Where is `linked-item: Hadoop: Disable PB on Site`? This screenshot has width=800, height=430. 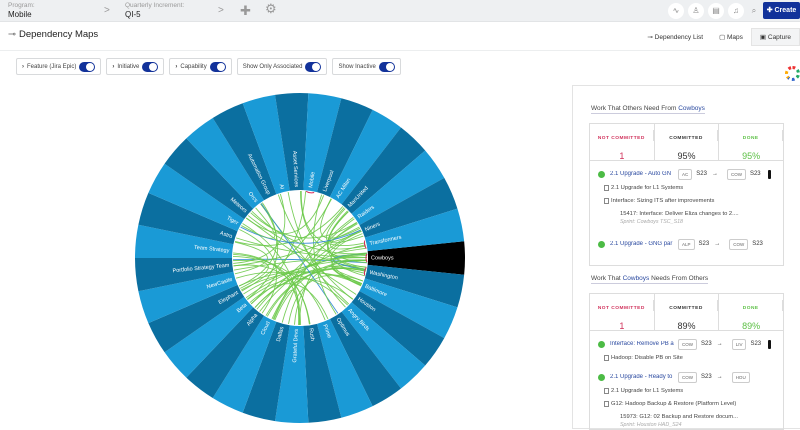 linked-item: Hadoop: Disable PB on Site is located at coordinates (686, 357).